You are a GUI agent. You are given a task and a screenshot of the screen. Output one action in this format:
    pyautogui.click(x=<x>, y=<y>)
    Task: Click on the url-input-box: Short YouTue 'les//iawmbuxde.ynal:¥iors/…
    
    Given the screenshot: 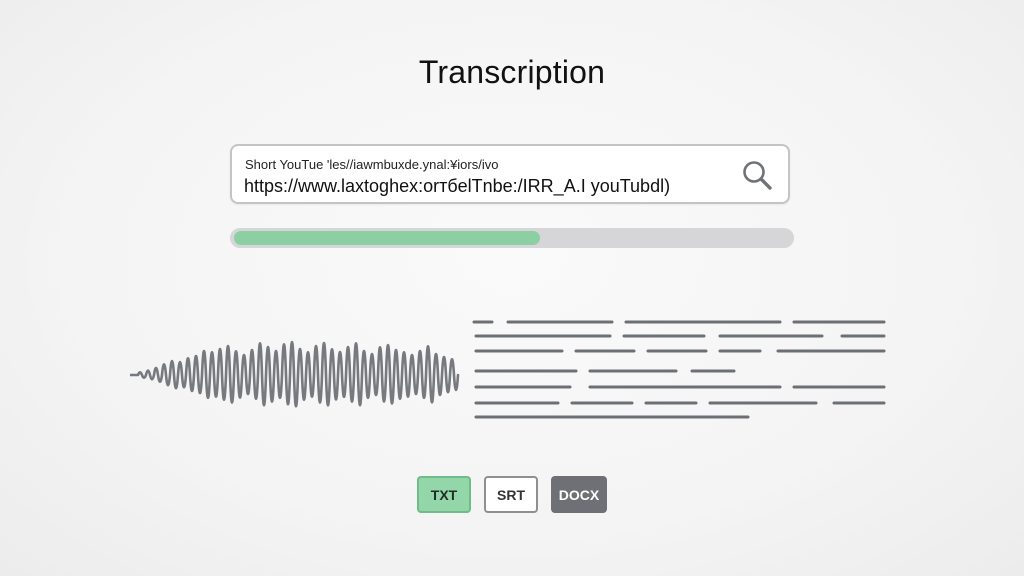 What is the action you would take?
    pyautogui.click(x=510, y=174)
    